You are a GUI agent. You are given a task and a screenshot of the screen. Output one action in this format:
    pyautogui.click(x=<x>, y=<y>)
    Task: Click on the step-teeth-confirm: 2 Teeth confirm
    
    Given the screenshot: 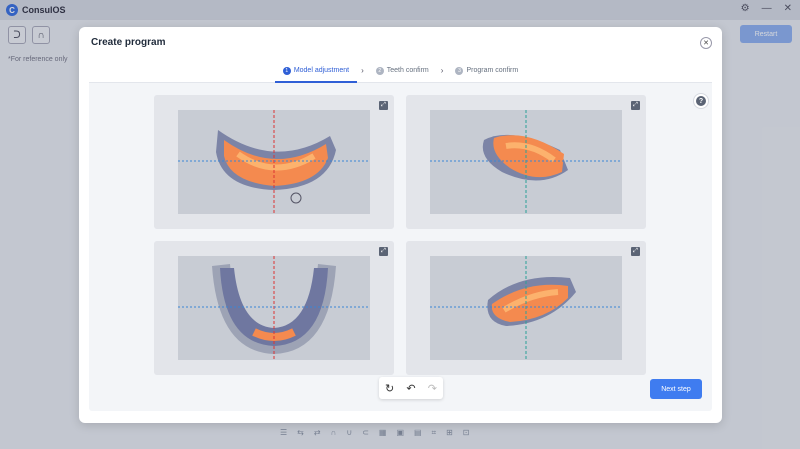 What is the action you would take?
    pyautogui.click(x=402, y=71)
    